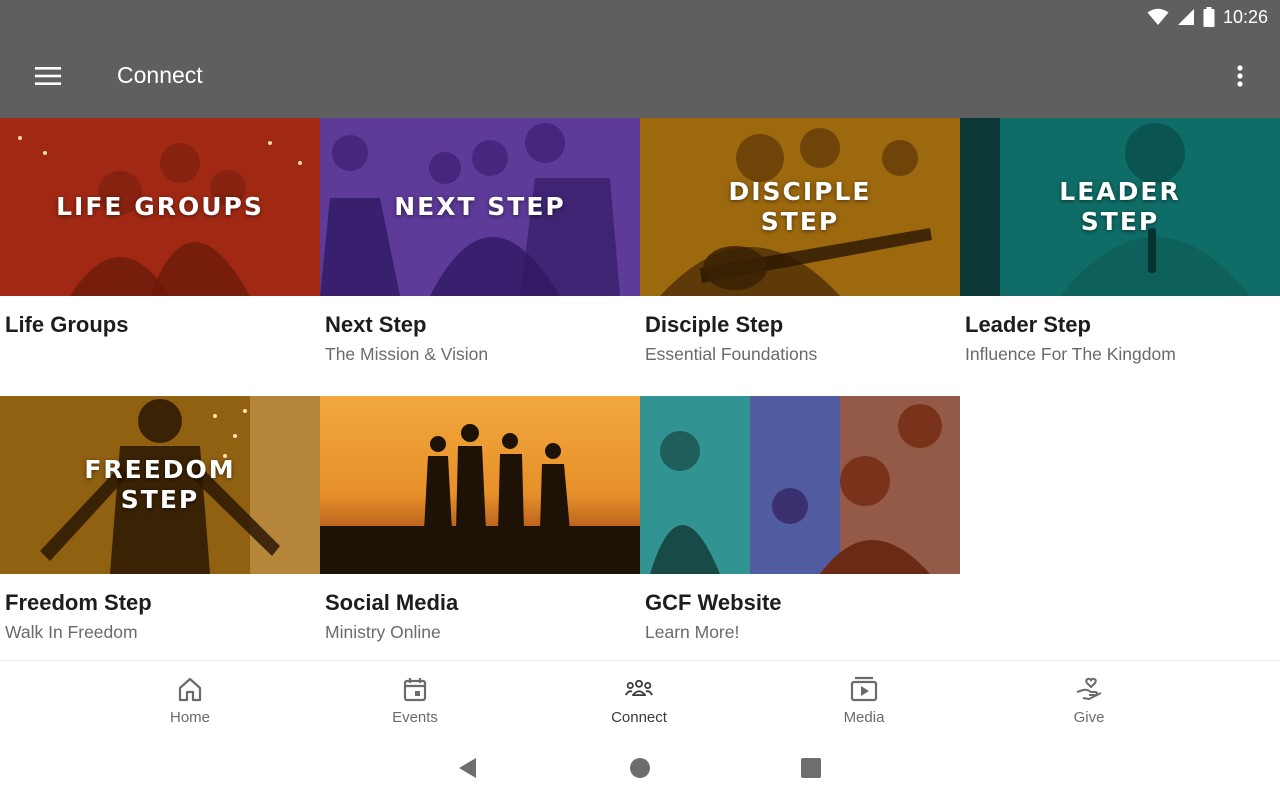 The image size is (1280, 800). Describe the element at coordinates (1158, 16) in the screenshot. I see `wifi-icon` at that location.